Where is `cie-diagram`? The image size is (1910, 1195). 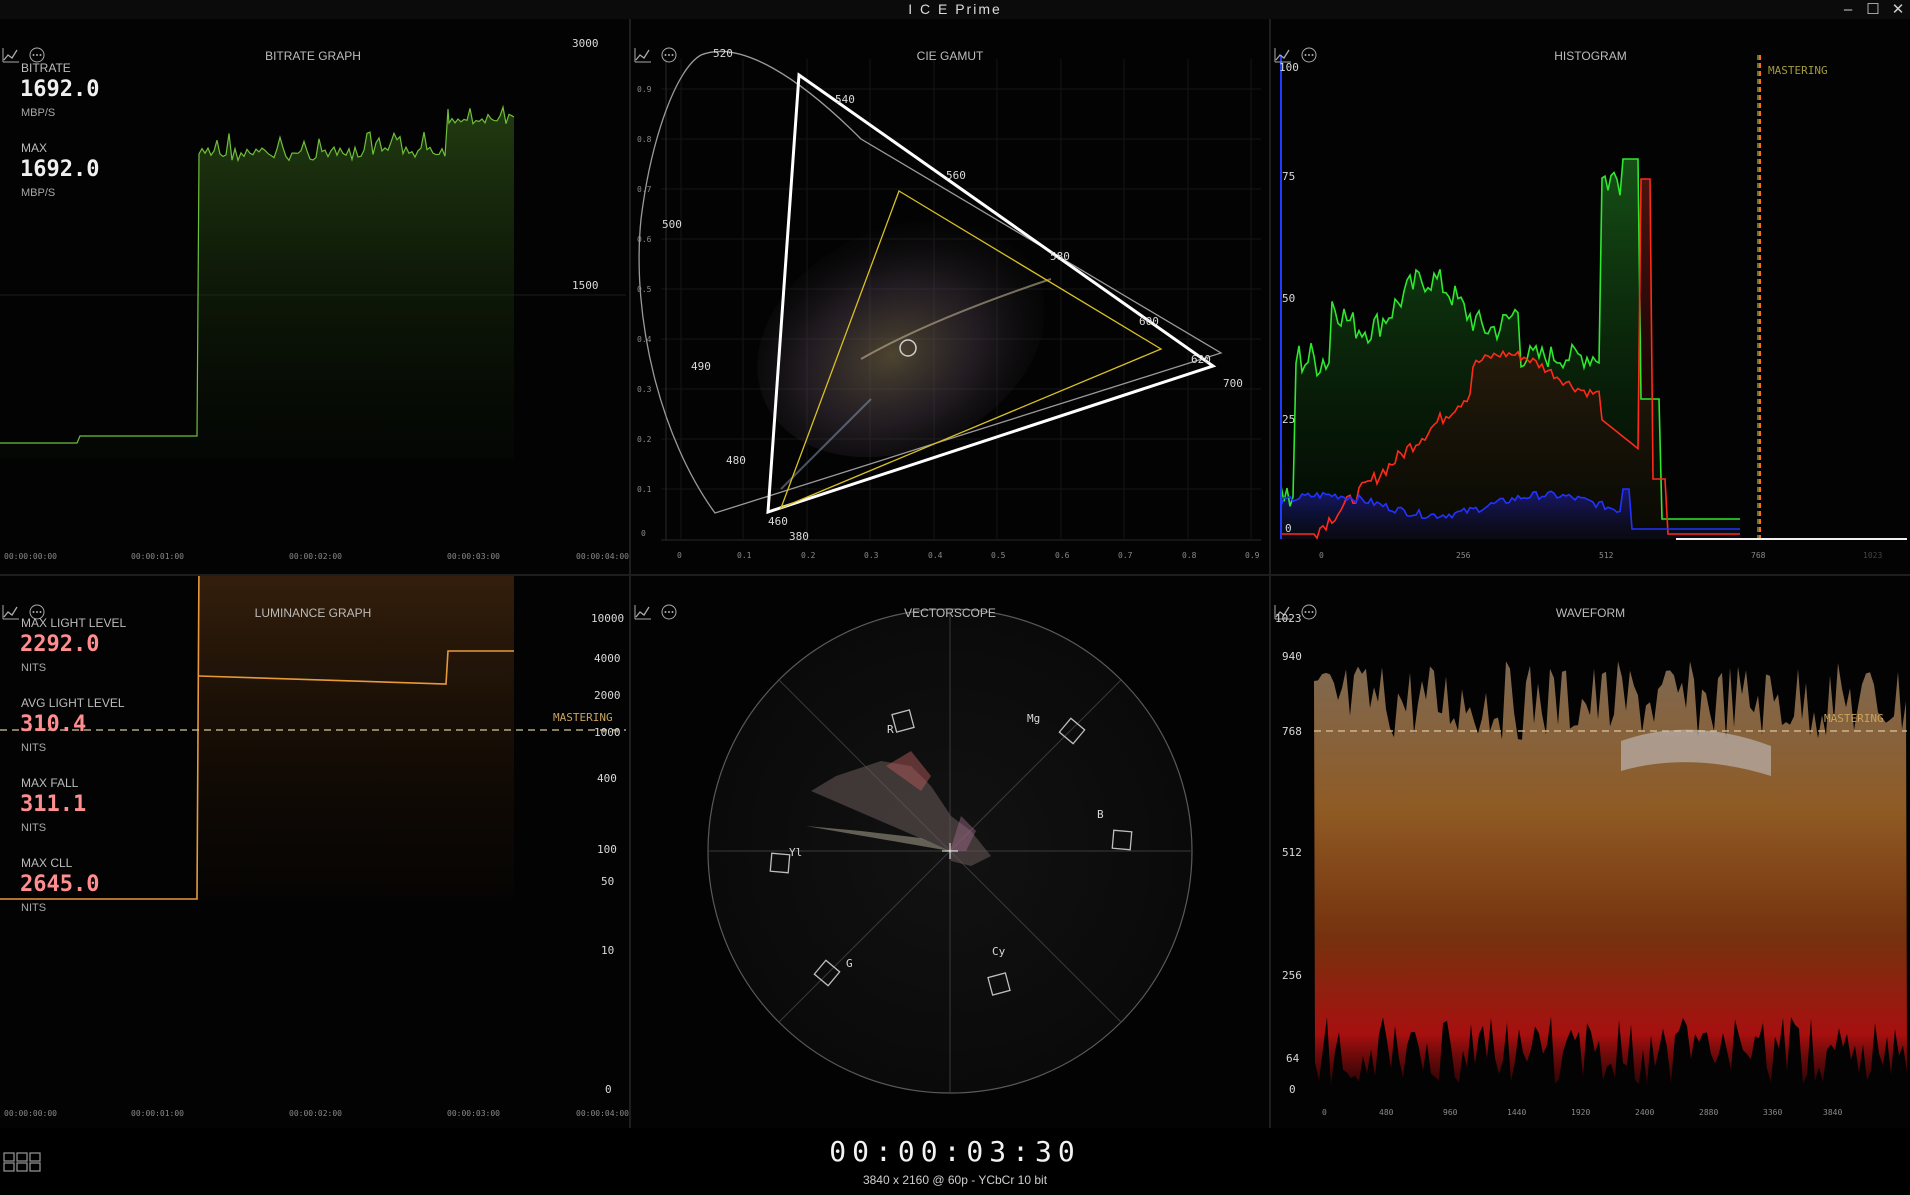 cie-diagram is located at coordinates (949, 295).